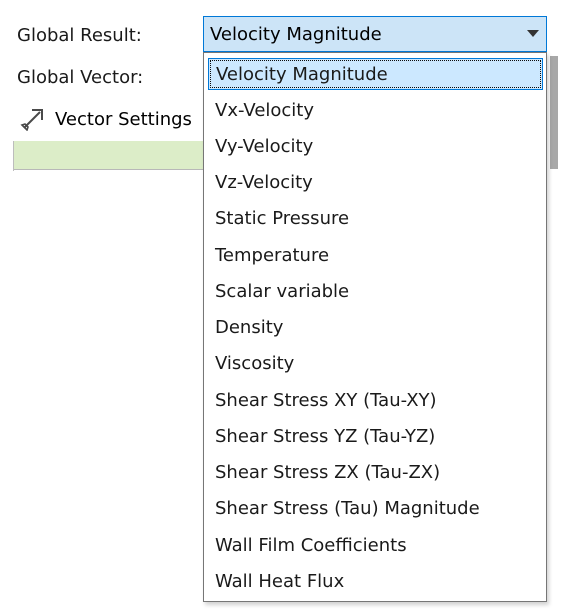  What do you see at coordinates (33, 119) in the screenshot?
I see `arrow-icon` at bounding box center [33, 119].